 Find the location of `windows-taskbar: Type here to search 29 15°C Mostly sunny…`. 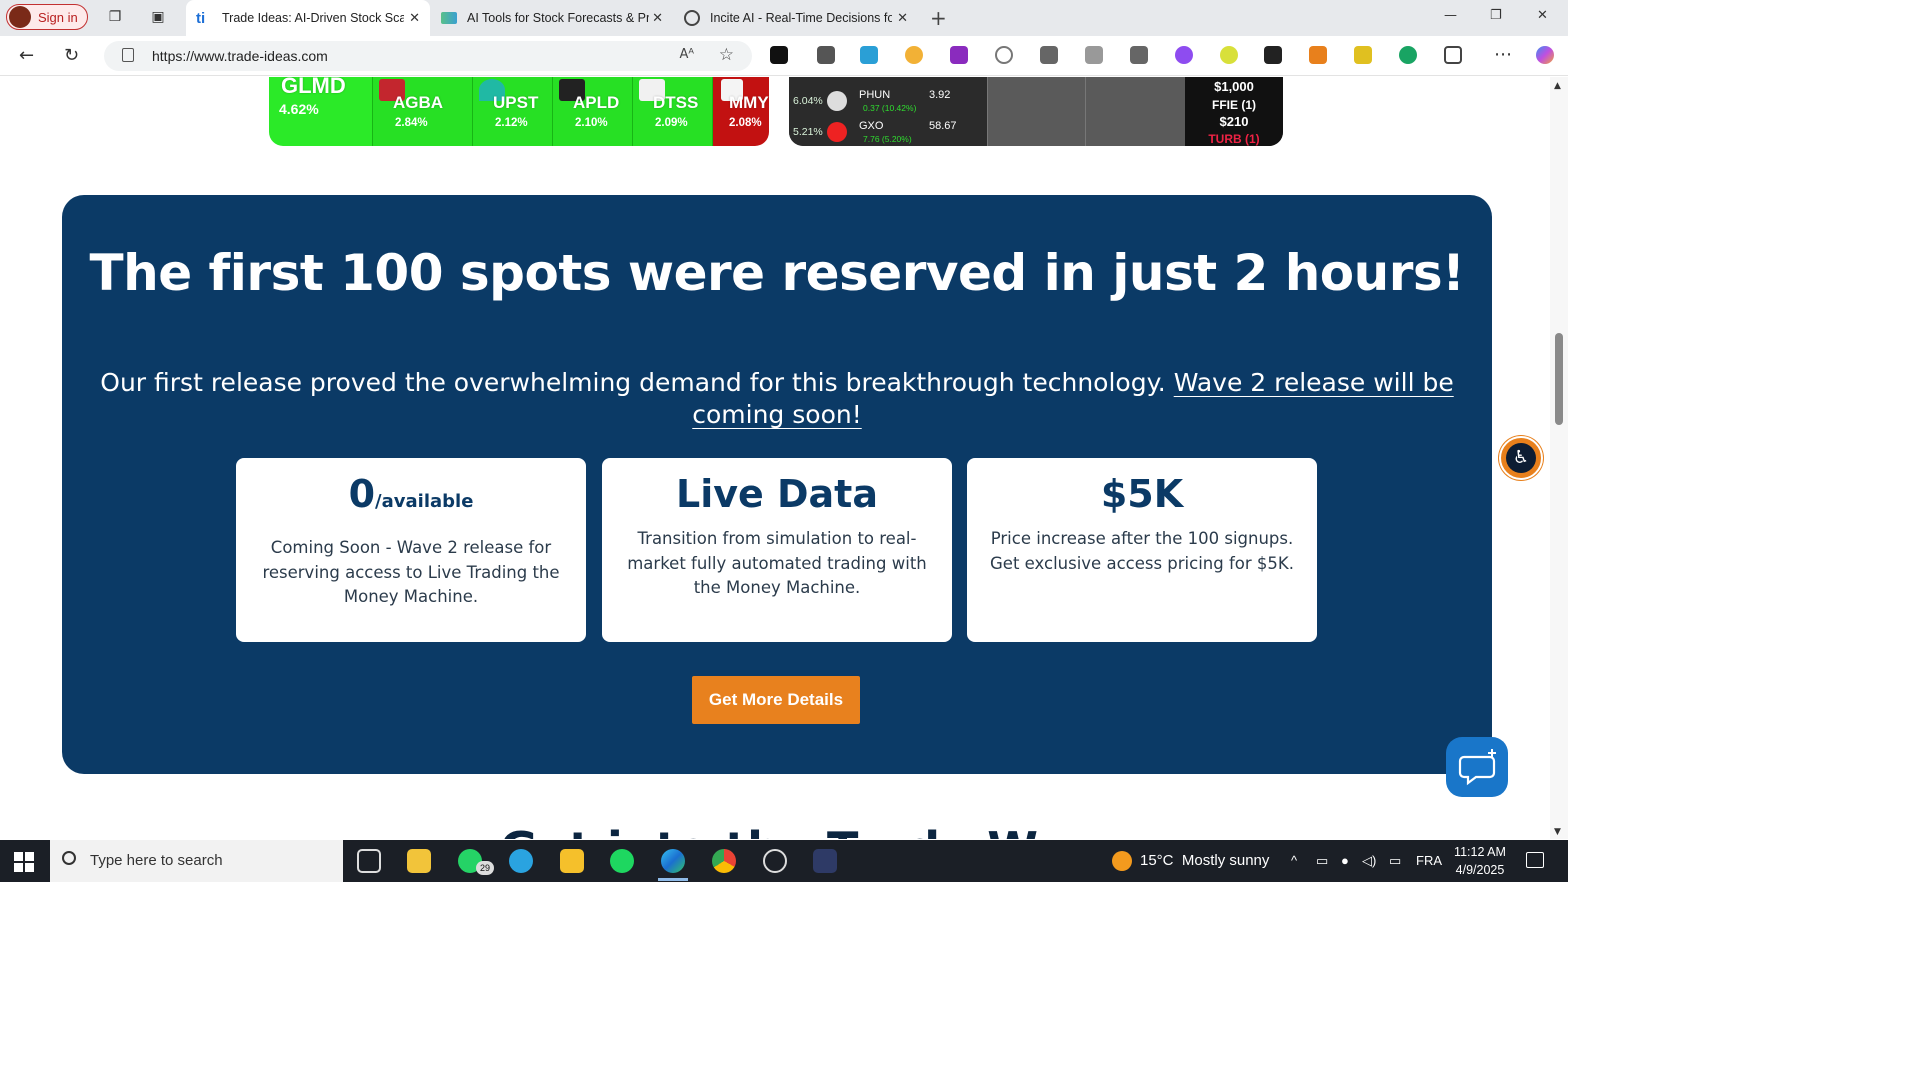

windows-taskbar: Type here to search 29 15°C Mostly sunny… is located at coordinates (784, 861).